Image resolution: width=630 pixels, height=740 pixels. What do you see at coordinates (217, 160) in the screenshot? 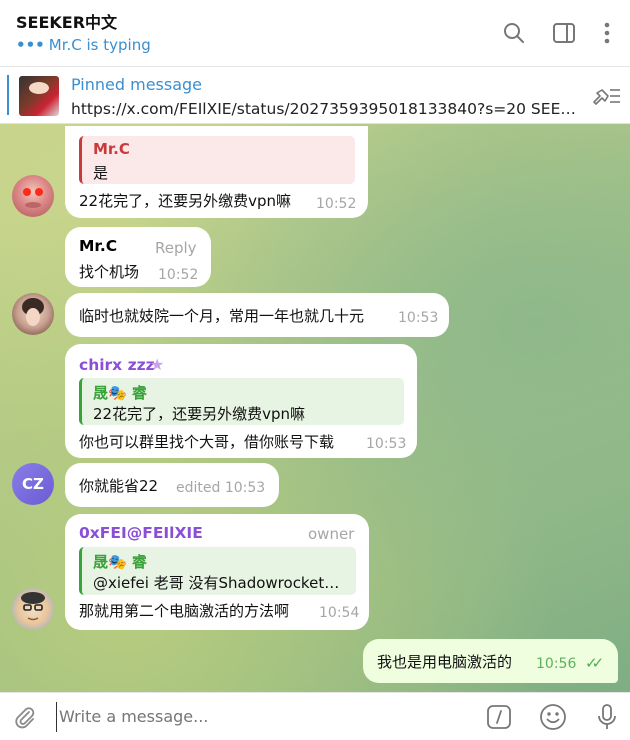
I see `reply-quote: Mr.C 是` at bounding box center [217, 160].